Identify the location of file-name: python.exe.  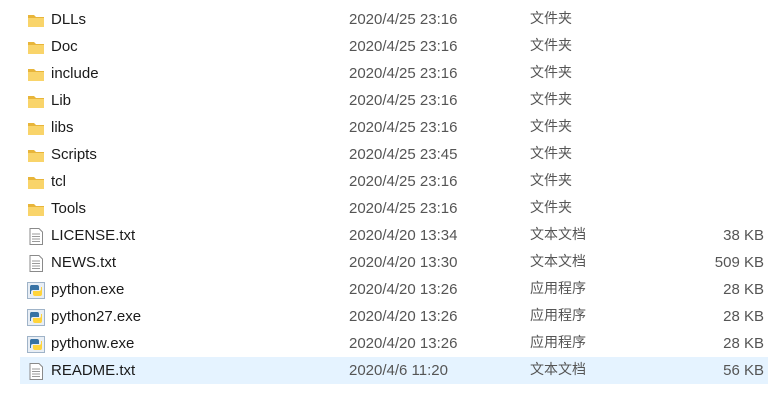
(88, 289).